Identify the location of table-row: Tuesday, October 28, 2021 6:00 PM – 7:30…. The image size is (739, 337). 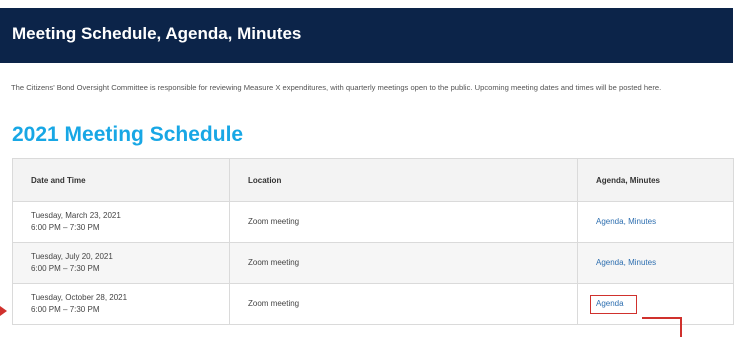
(373, 304).